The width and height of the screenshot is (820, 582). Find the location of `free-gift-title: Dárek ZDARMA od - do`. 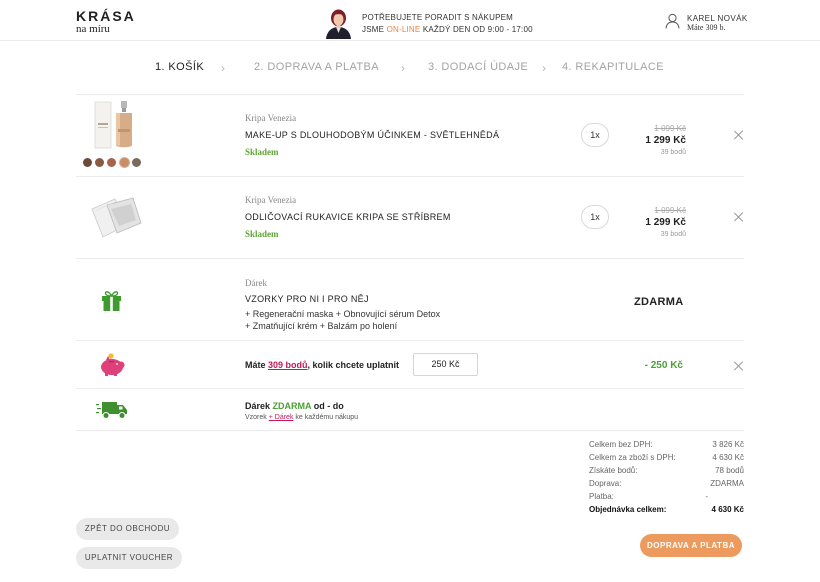

free-gift-title: Dárek ZDARMA od - do is located at coordinates (294, 406).